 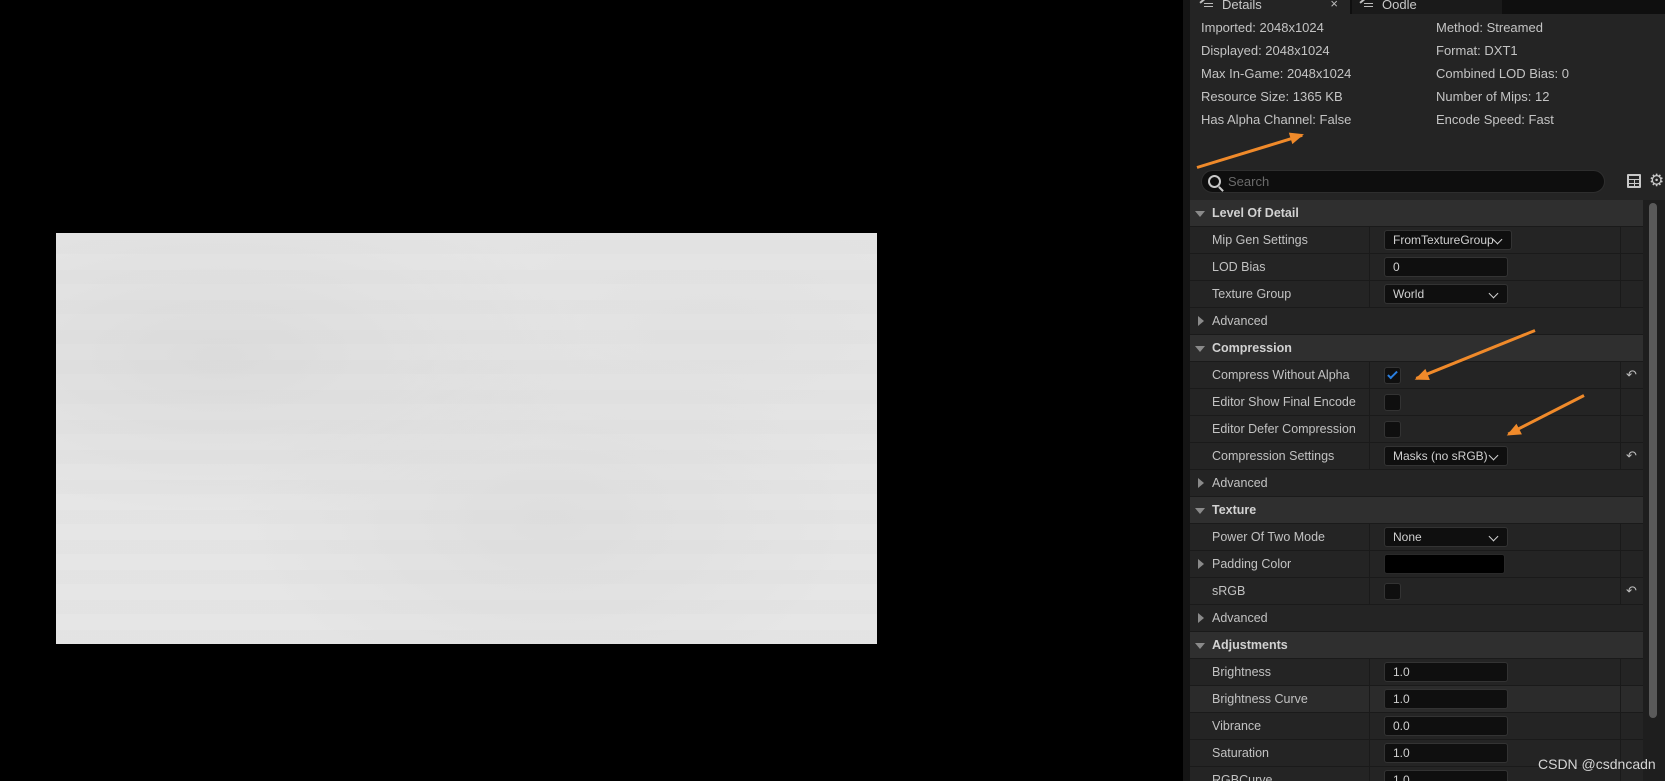 I want to click on compression-settings-dropdown: Masks (no sRGB), so click(x=1446, y=456).